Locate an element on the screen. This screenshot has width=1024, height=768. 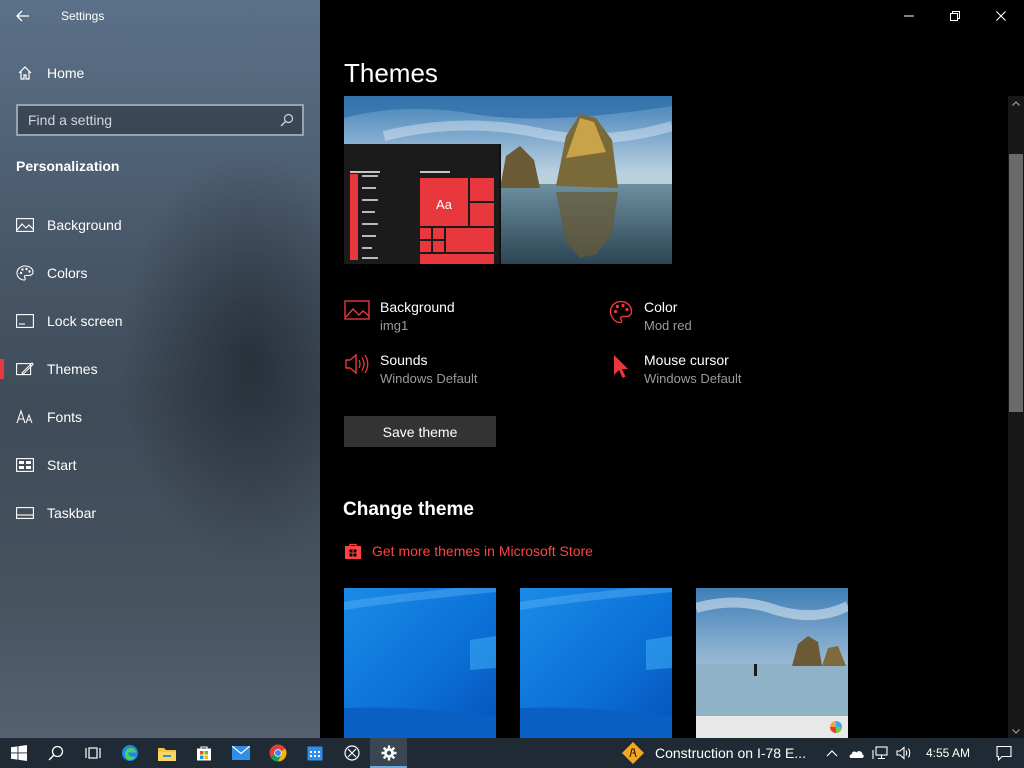
lock-screen-icon is located at coordinates (25, 321).